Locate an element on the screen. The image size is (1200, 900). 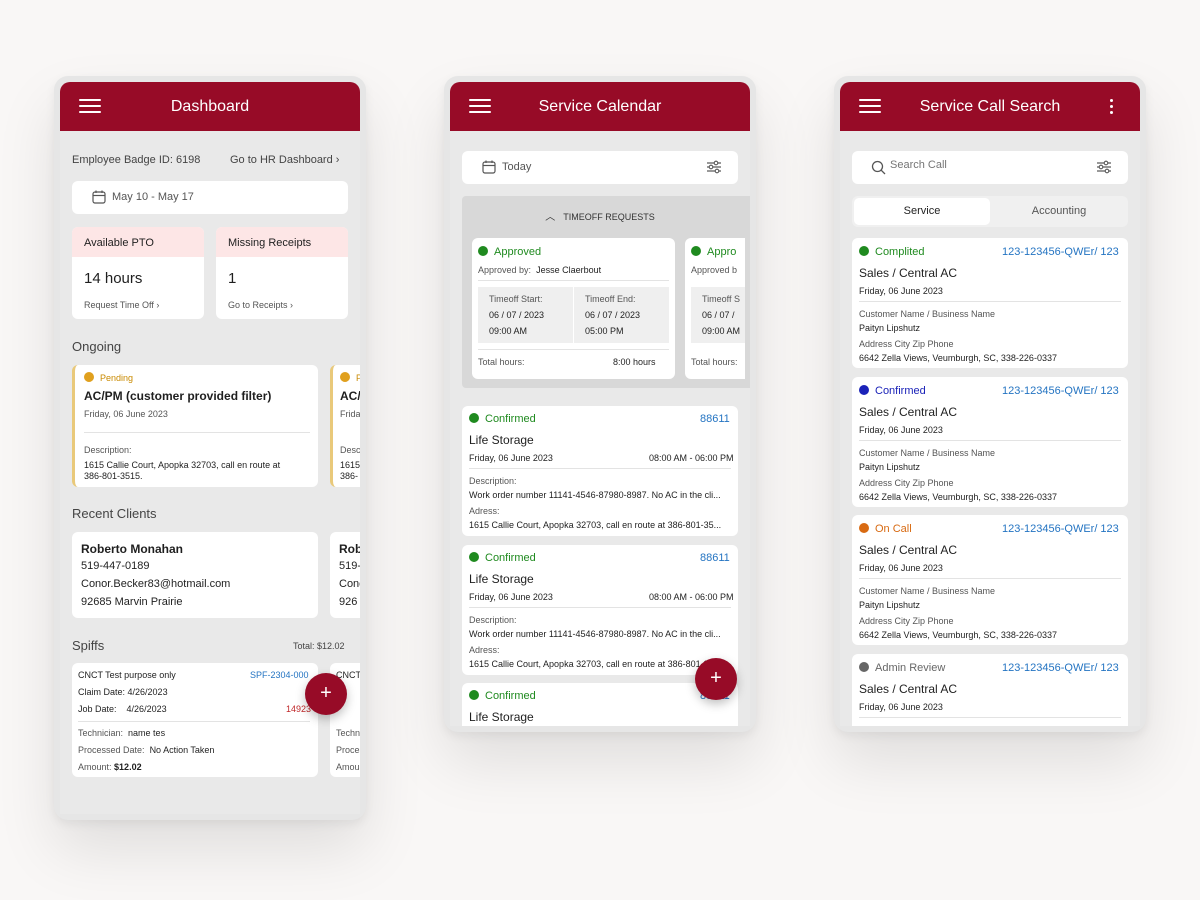
more-options-icon is located at coordinates (1112, 107).